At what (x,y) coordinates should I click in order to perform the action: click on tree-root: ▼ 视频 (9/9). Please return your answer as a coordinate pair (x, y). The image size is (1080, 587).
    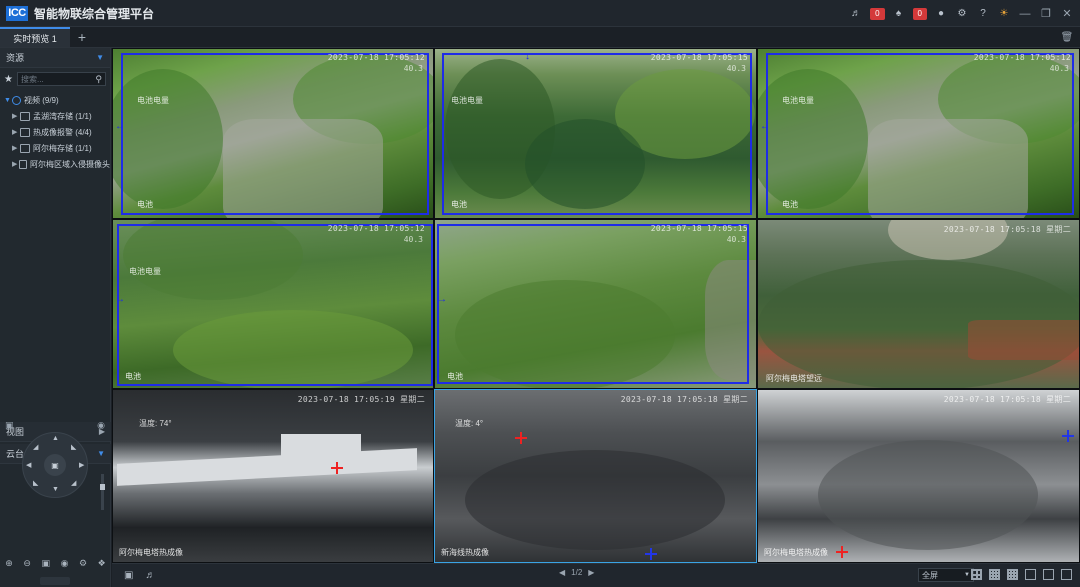
    Looking at the image, I should click on (55, 100).